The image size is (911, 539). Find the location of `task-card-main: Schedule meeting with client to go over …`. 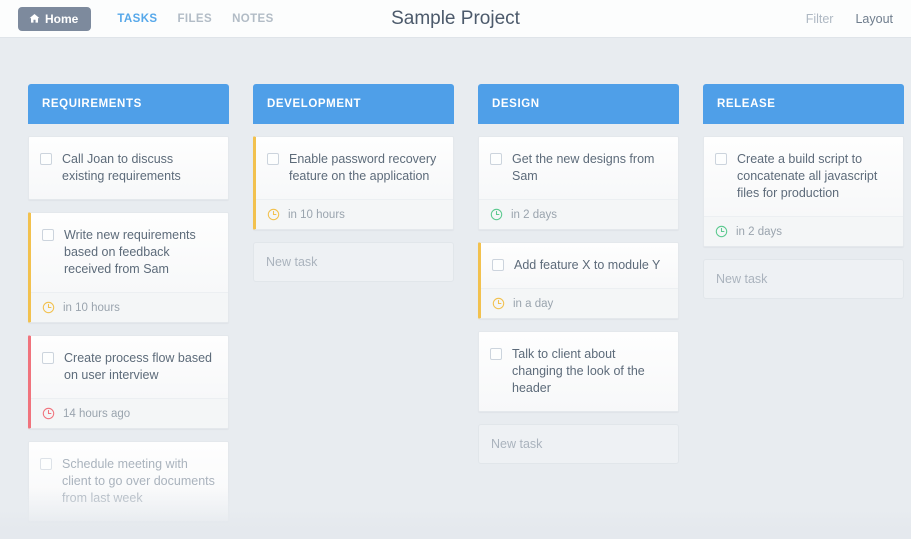

task-card-main: Schedule meeting with client to go over … is located at coordinates (128, 481).